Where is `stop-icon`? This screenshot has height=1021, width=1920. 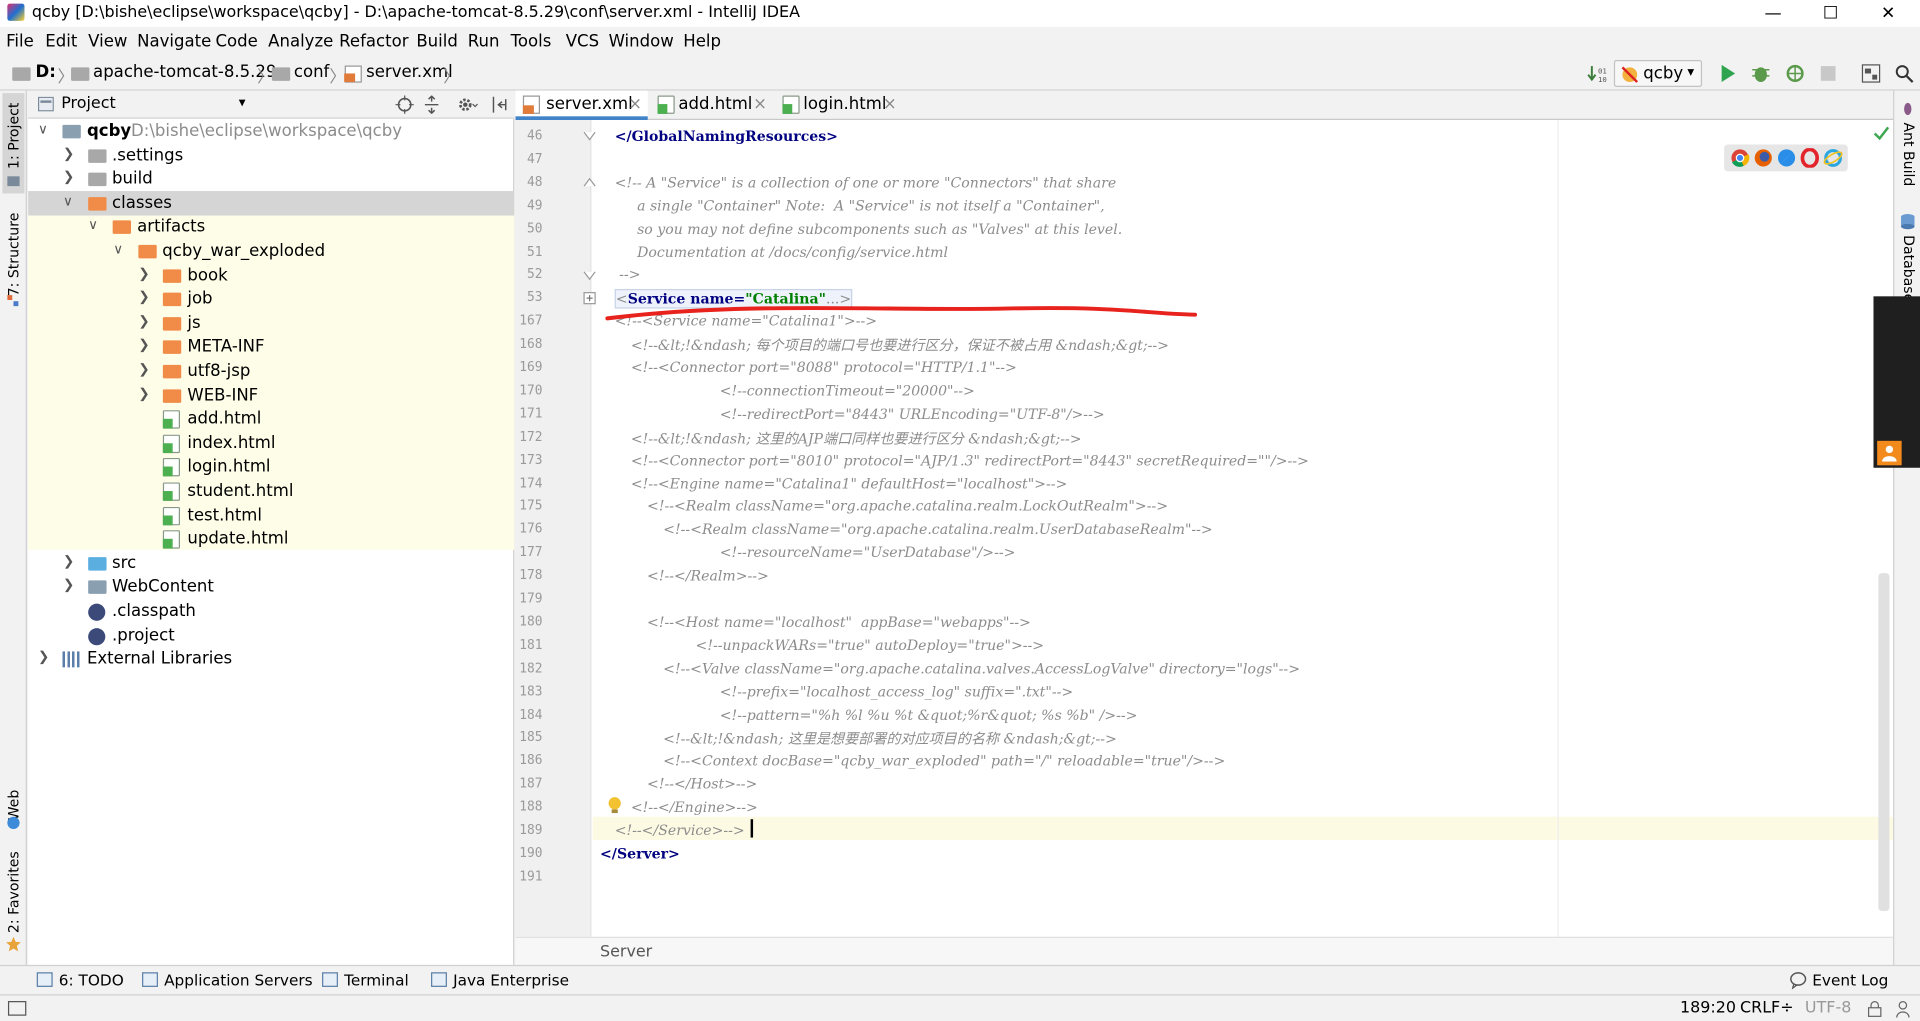 stop-icon is located at coordinates (1828, 73).